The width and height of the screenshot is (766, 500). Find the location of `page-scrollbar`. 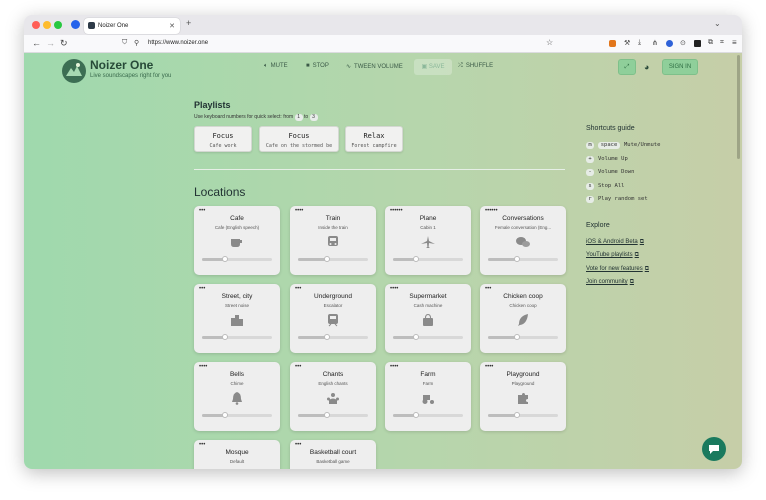

page-scrollbar is located at coordinates (738, 107).